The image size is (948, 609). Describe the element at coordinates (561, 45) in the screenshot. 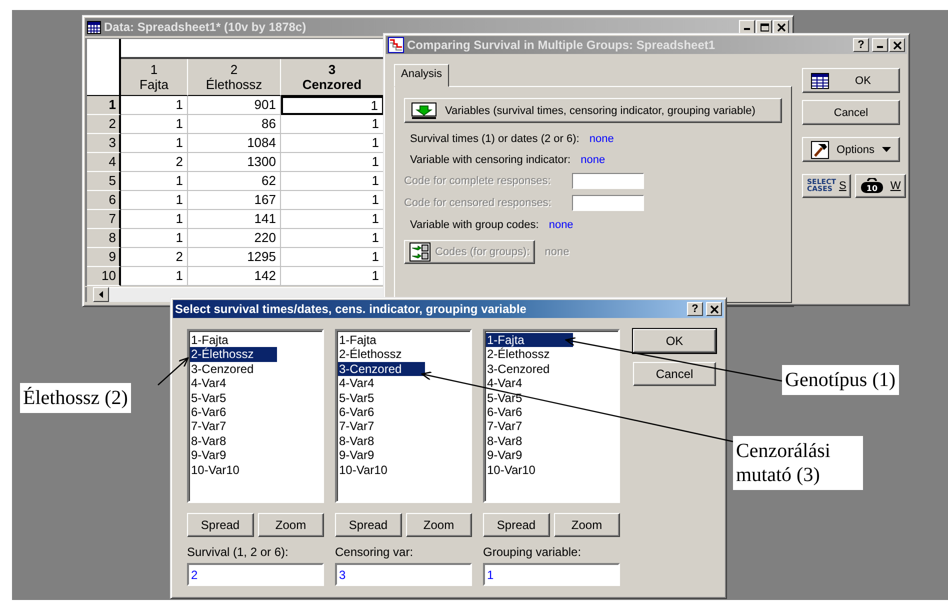

I see `window-title: Comparing Survival in Multiple Groups: Spreadsheet1` at that location.